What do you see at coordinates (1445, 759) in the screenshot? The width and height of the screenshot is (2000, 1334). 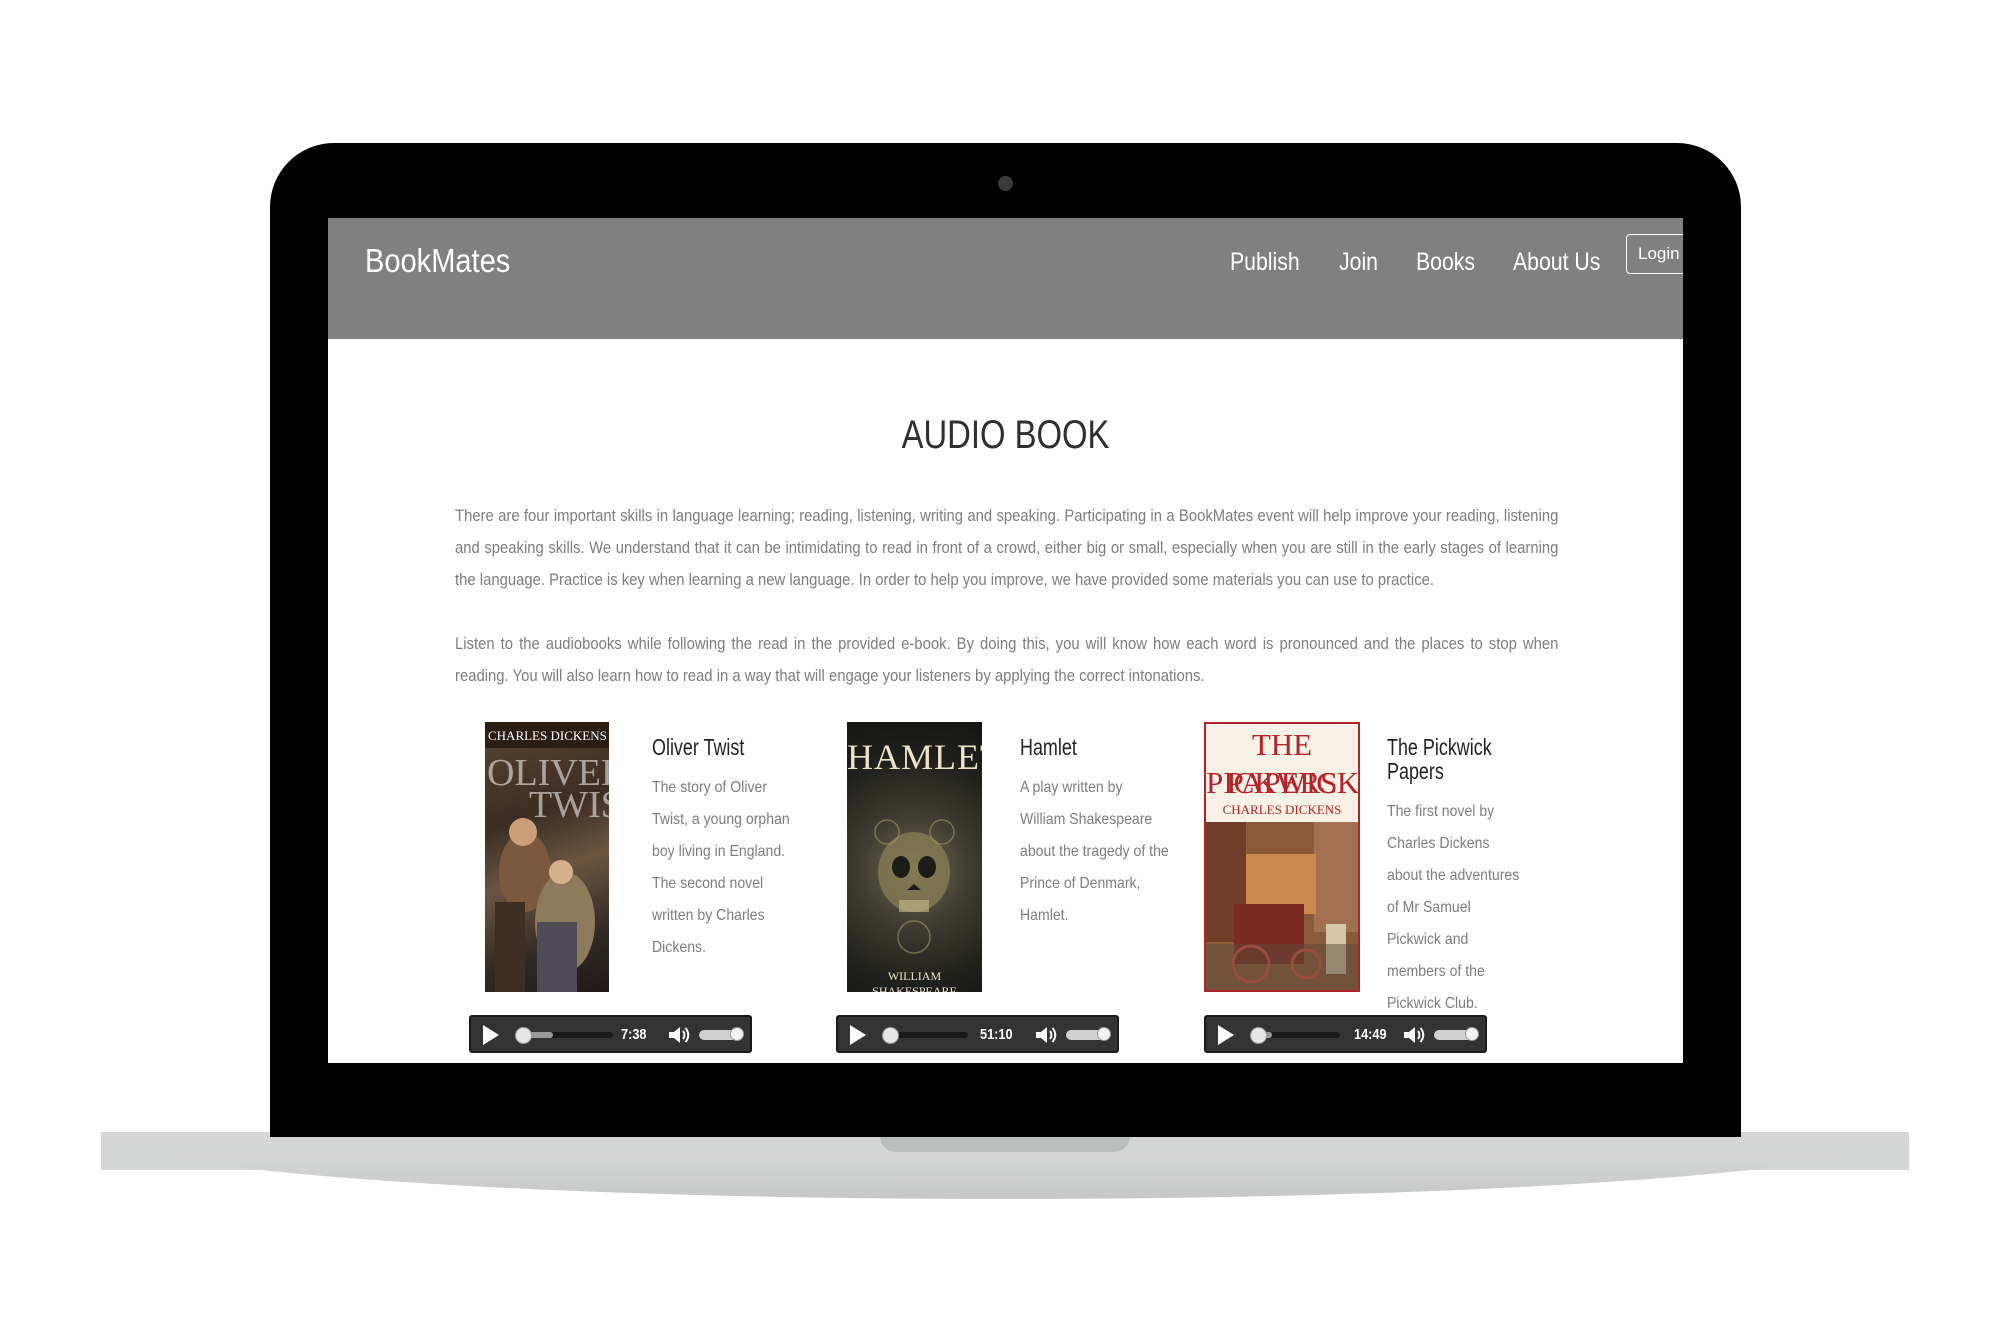 I see `book-title: The Pickwick Papers` at bounding box center [1445, 759].